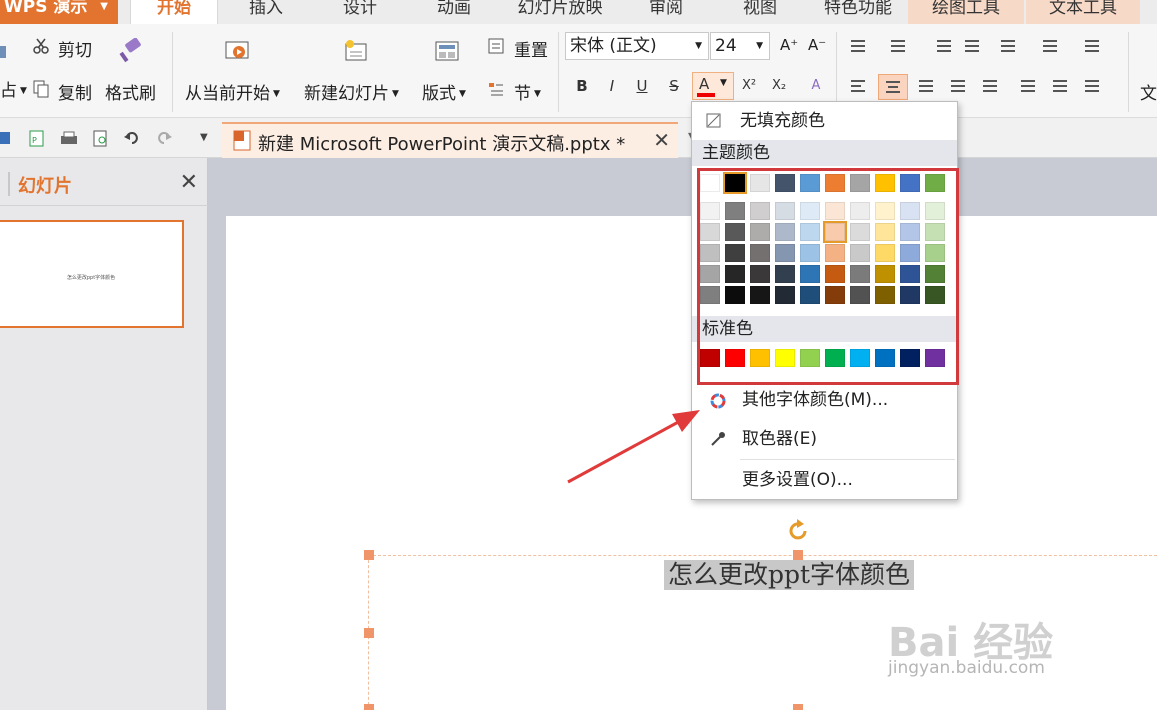 The height and width of the screenshot is (710, 1157). Describe the element at coordinates (132, 138) in the screenshot. I see `undo-icon` at that location.